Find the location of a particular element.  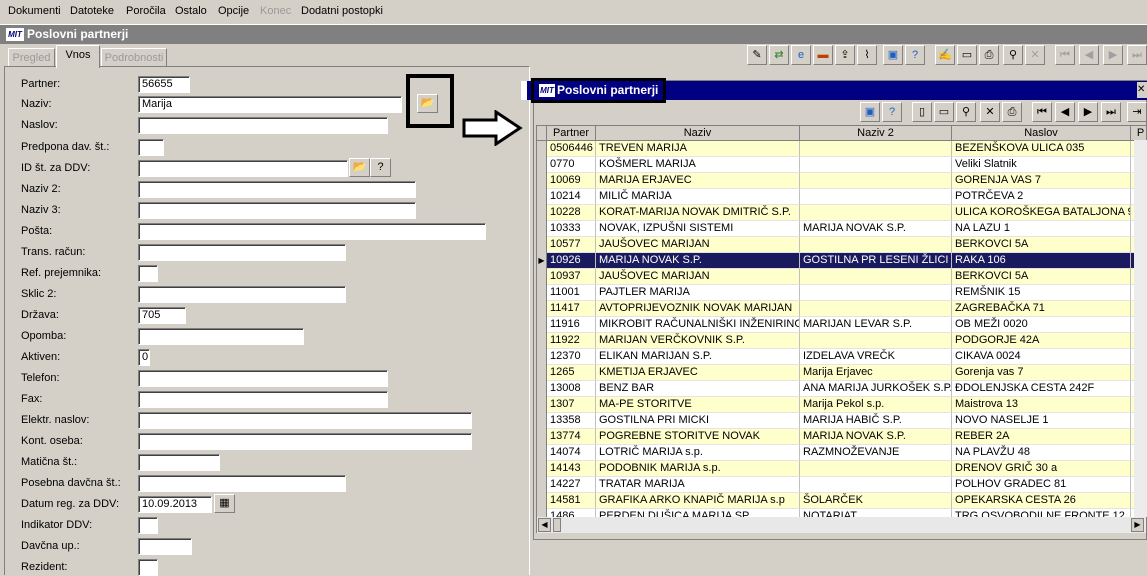

posebna-davcna-st-field is located at coordinates (242, 483).